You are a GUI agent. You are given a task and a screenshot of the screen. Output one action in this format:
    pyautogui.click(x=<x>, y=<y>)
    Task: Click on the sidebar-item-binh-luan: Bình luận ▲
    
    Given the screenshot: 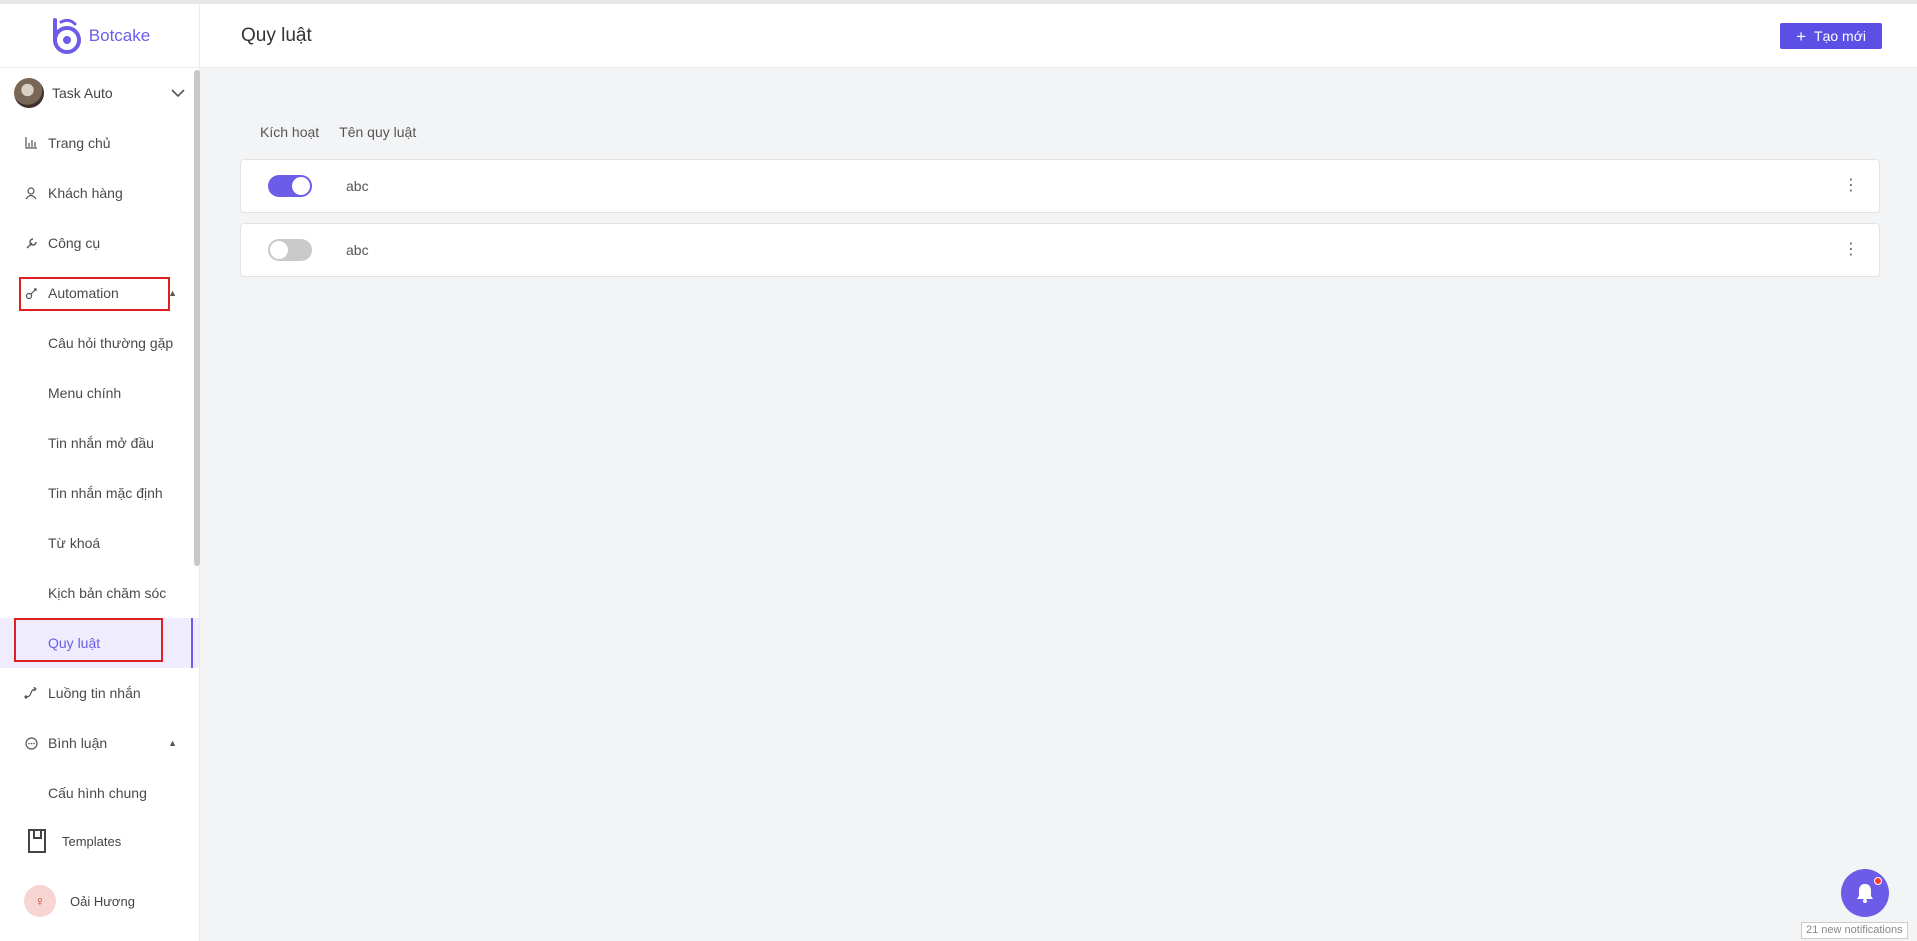 What is the action you would take?
    pyautogui.click(x=99, y=743)
    